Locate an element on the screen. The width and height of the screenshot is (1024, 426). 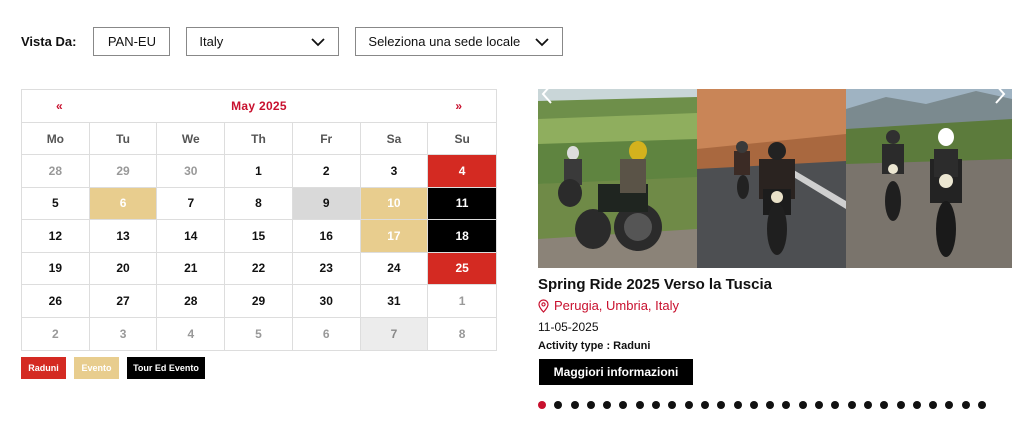
weekday-header: Th is located at coordinates (259, 139).